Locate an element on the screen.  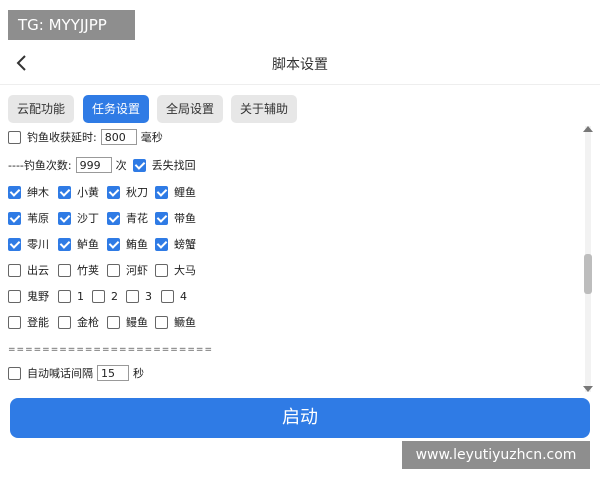
fish-item: 金枪 is located at coordinates (78, 322).